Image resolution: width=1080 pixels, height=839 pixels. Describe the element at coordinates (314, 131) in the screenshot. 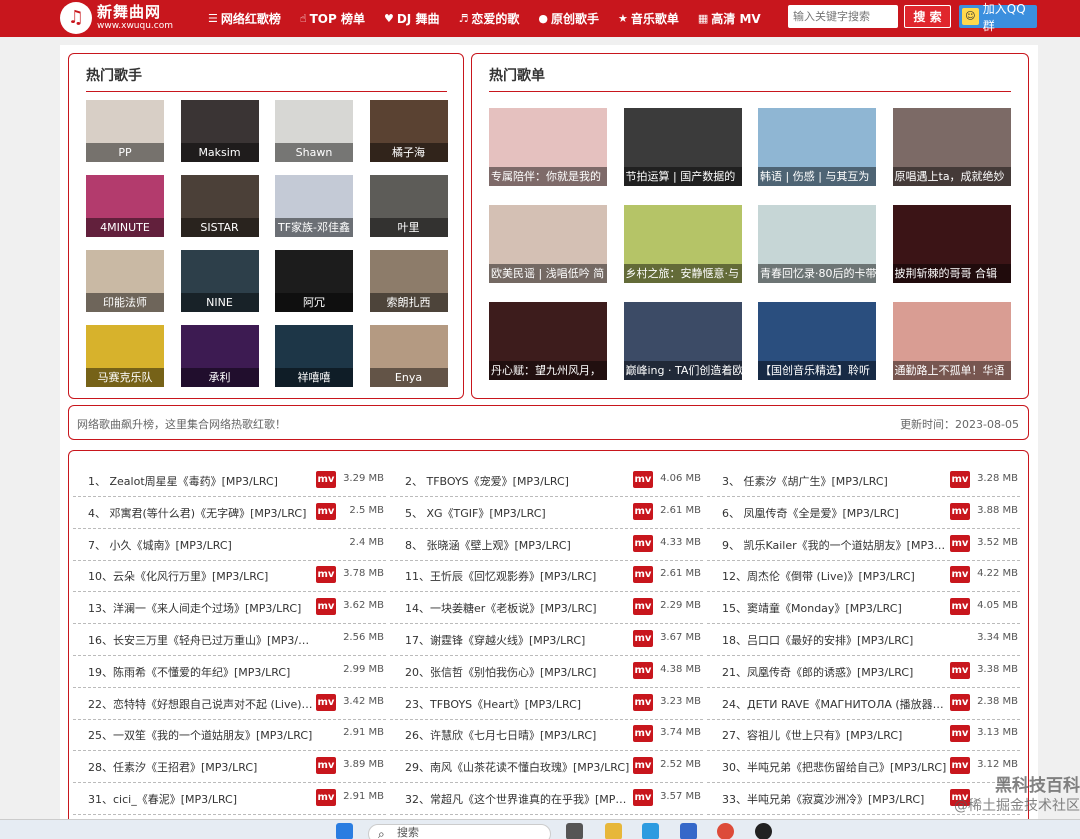

I see `artist-card: Shawn` at that location.